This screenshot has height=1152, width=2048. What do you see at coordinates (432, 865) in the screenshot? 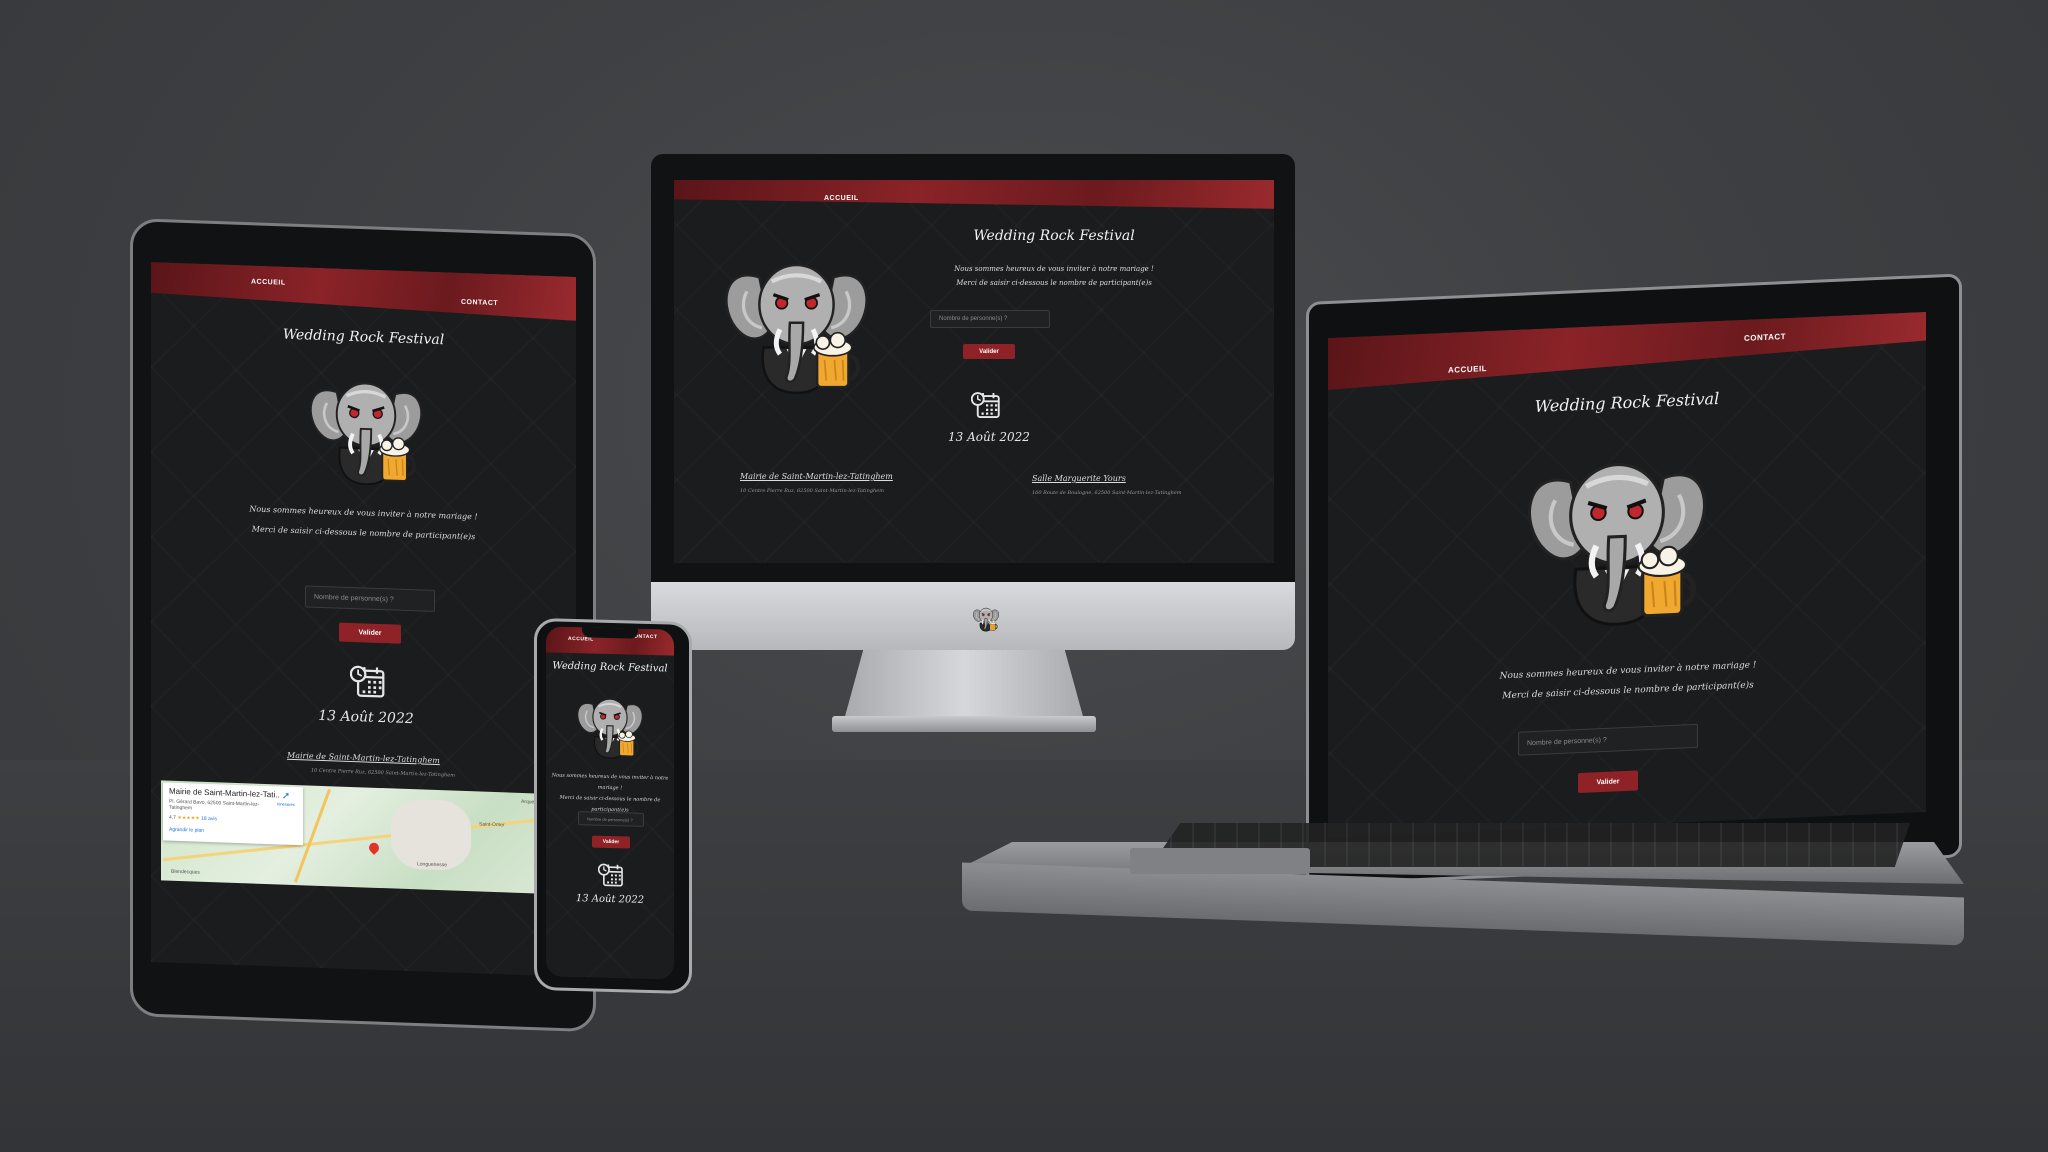
I see `map-label-1: Longuenesse` at bounding box center [432, 865].